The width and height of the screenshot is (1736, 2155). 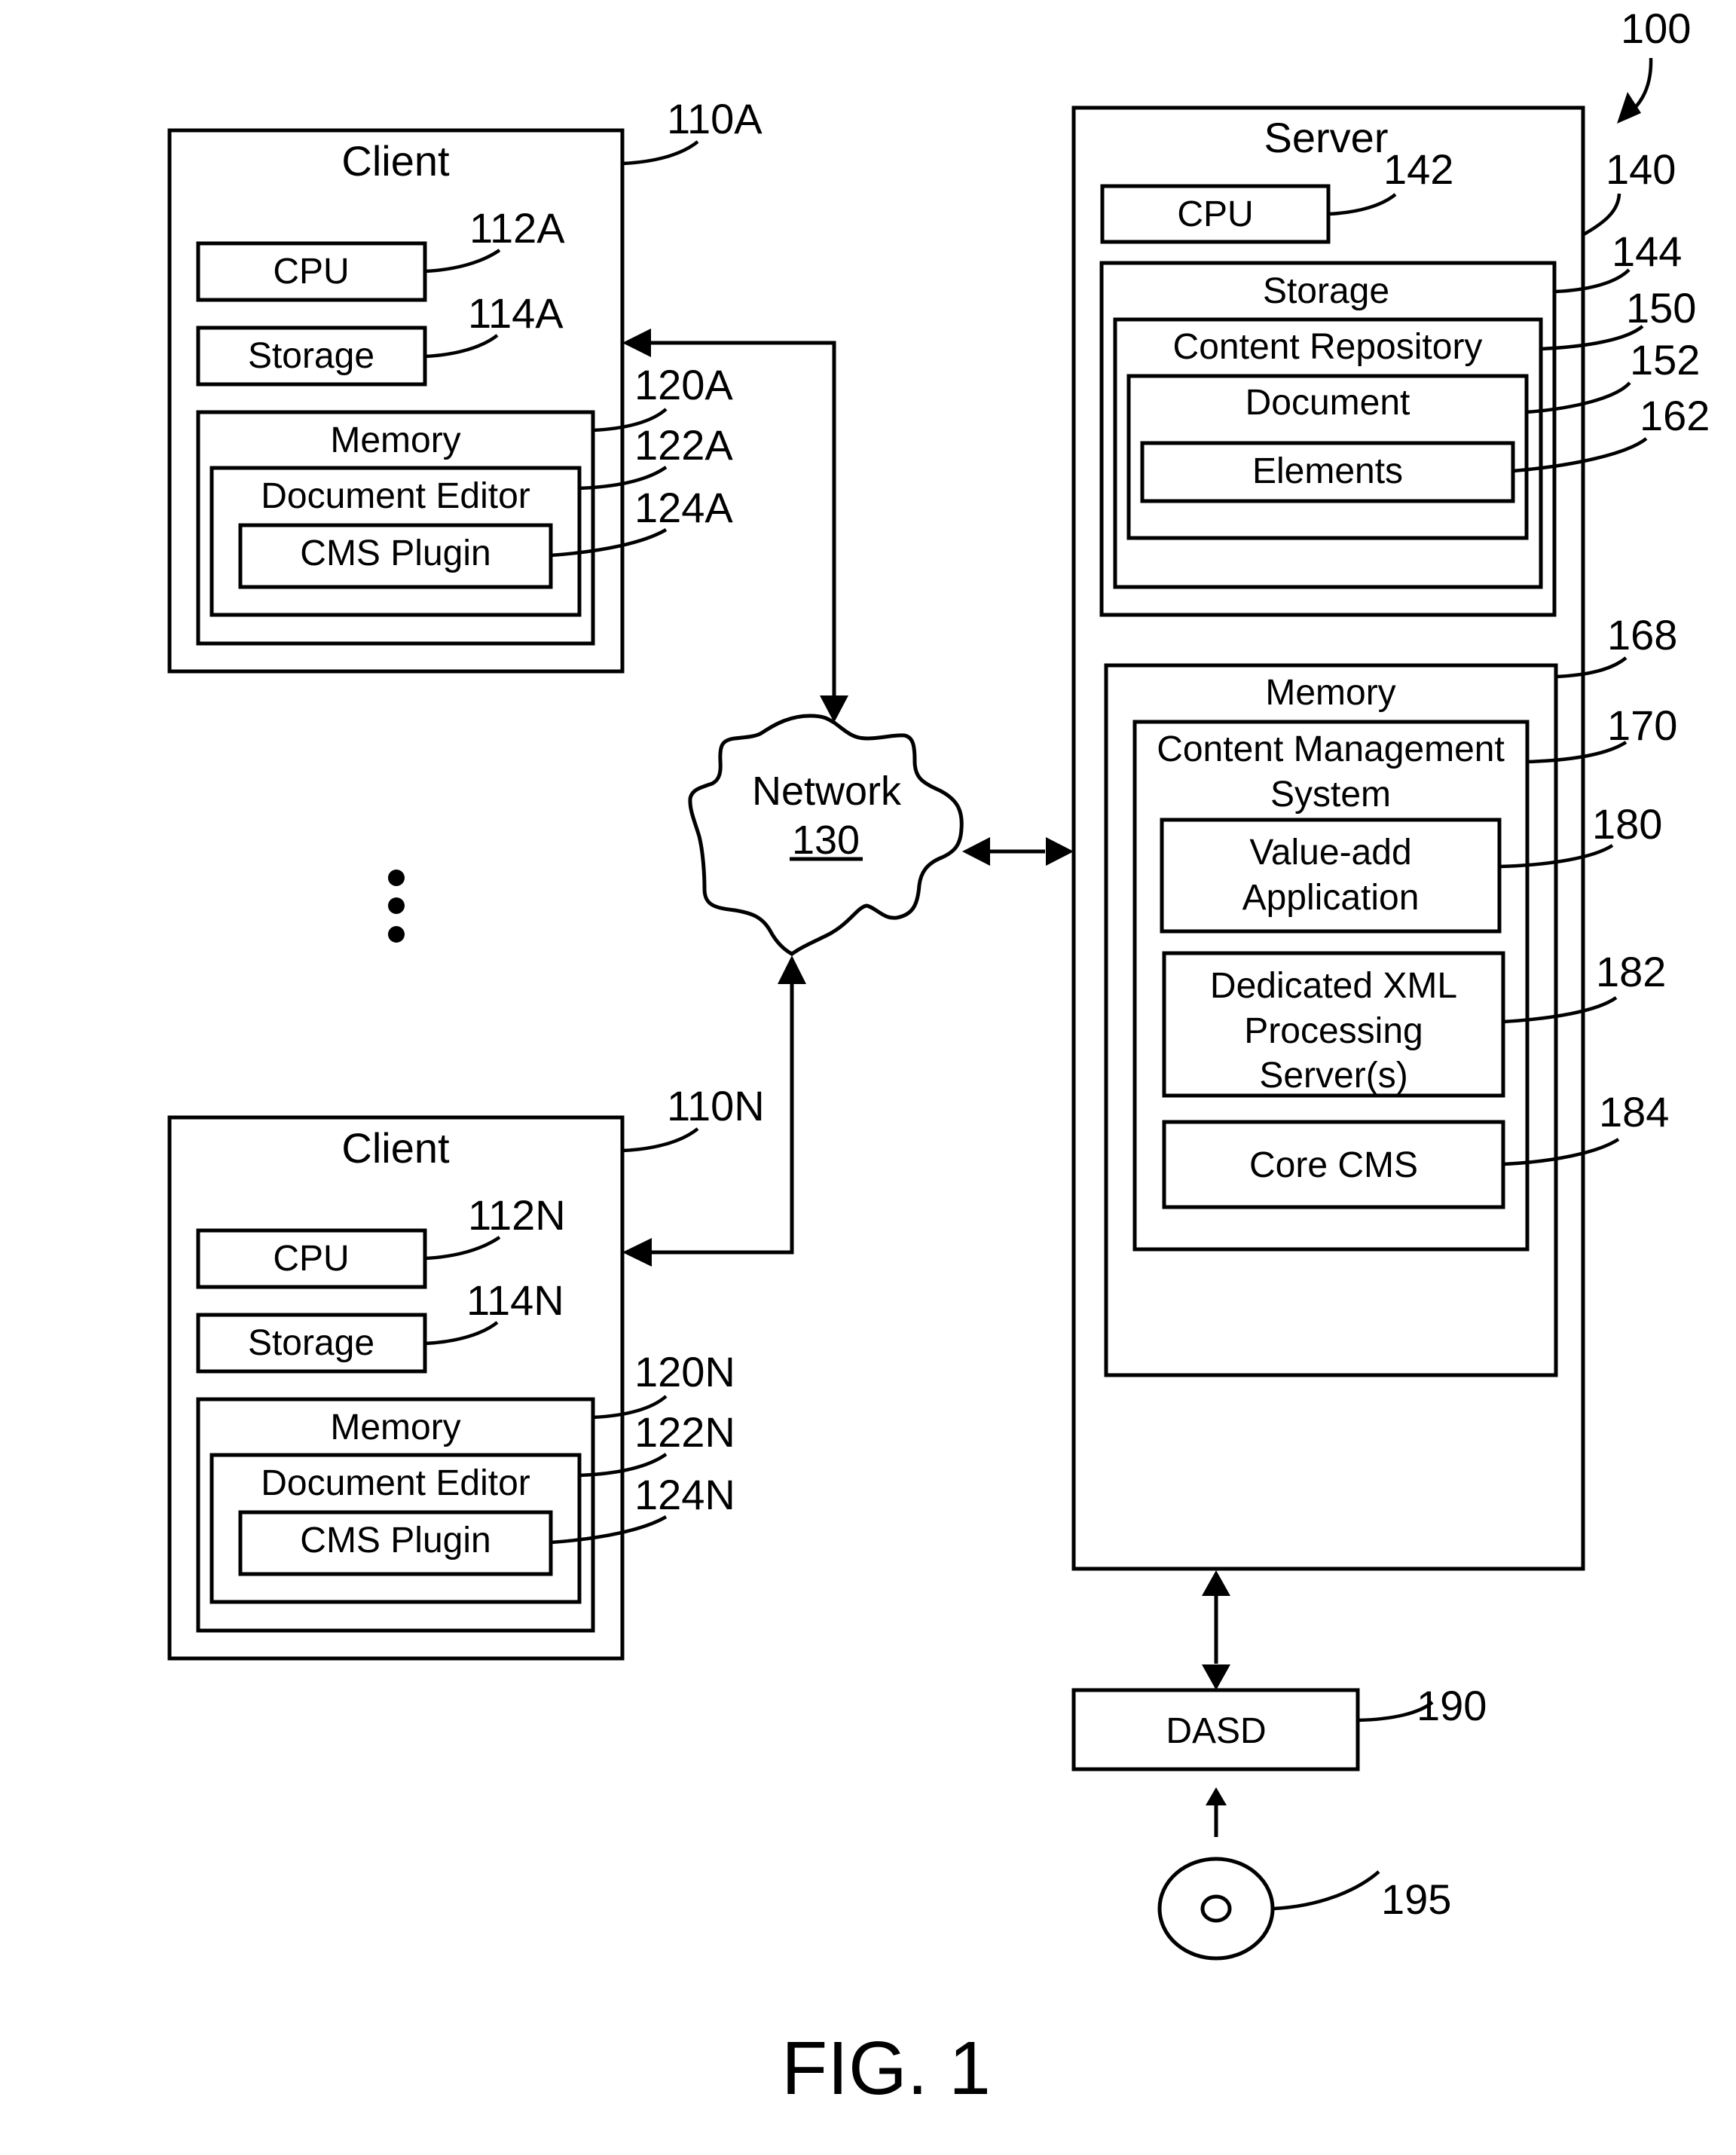 I want to click on client-a-storage-ref: 114A, so click(x=516, y=313).